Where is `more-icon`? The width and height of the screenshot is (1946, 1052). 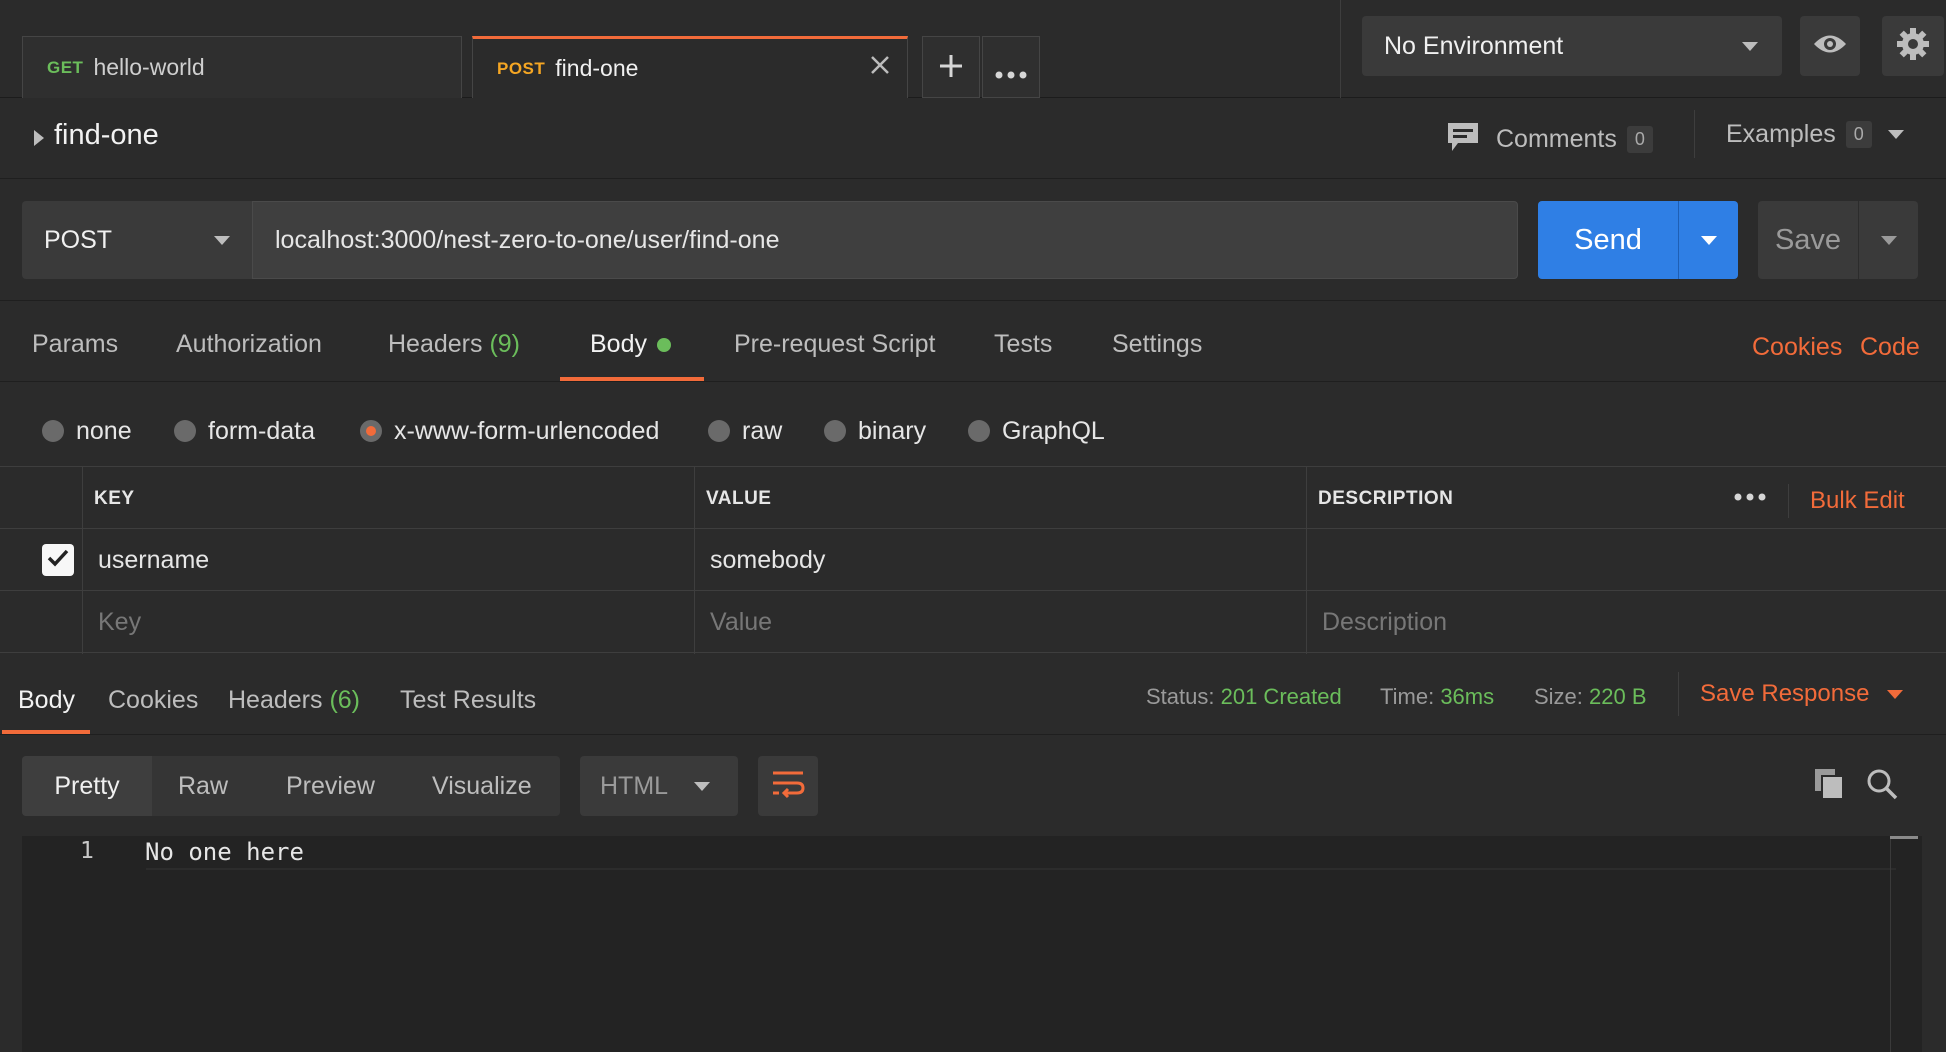
more-icon is located at coordinates (1011, 67).